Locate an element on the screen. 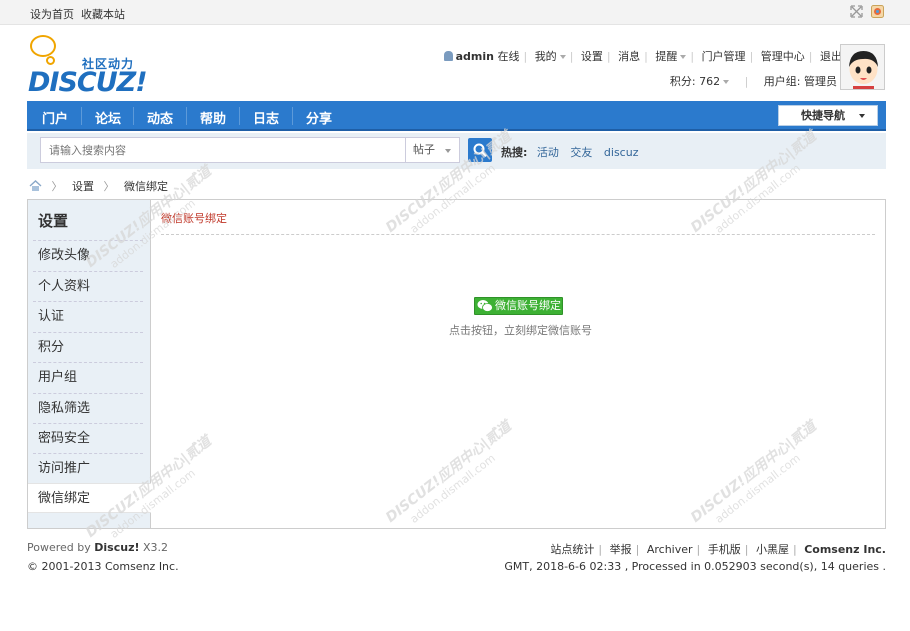 This screenshot has height=631, width=910. user-bar: admin 在线 | 我的 | 设置 | 消息 | 提醒 | 门户管理 | 管理中心 | 退出 is located at coordinates (642, 56).